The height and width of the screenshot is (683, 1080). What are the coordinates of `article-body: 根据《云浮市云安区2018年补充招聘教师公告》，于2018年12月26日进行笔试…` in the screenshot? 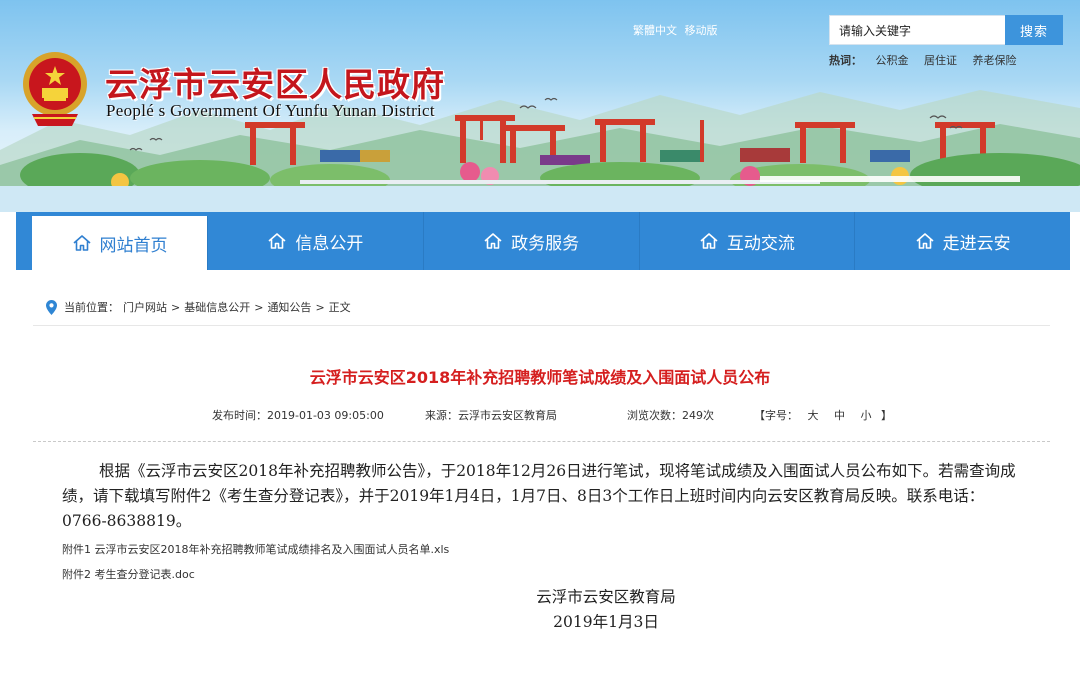 It's located at (539, 496).